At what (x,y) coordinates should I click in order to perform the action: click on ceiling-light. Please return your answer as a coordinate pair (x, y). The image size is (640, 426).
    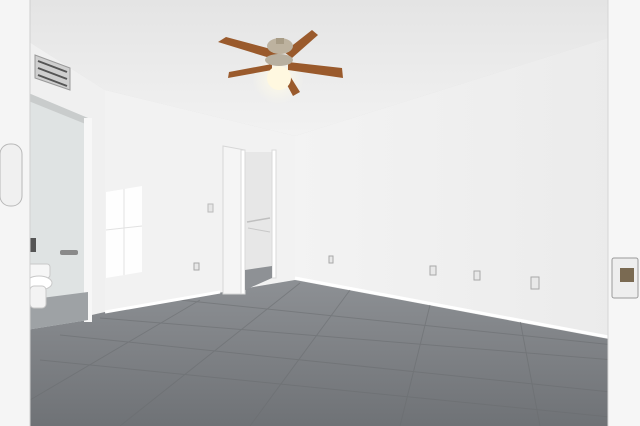
    Looking at the image, I should click on (279, 78).